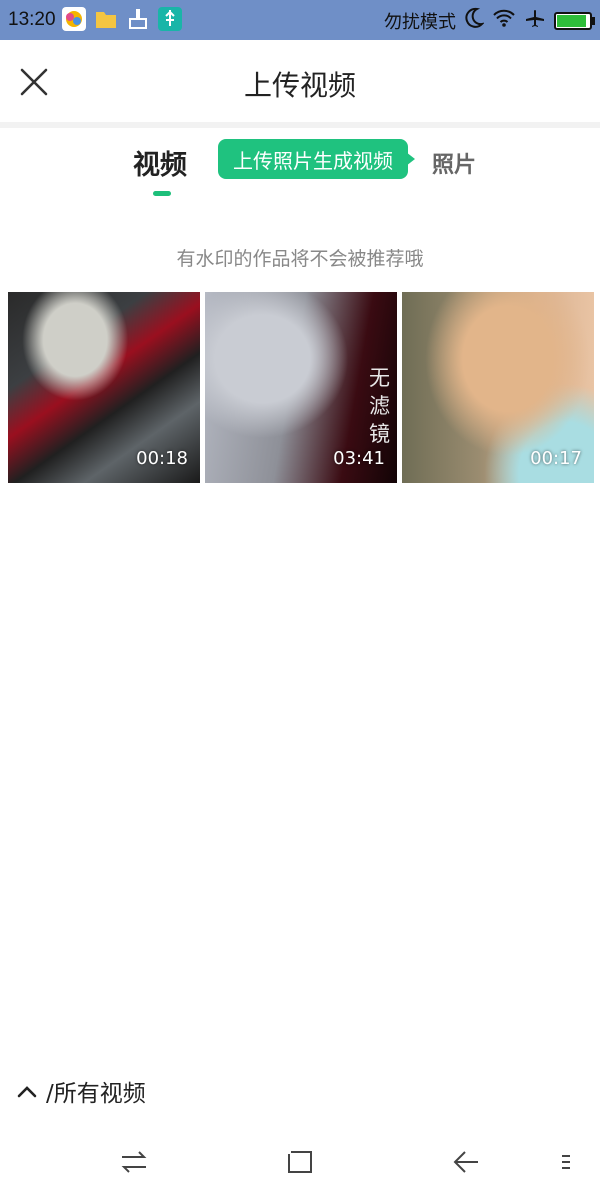 The image size is (600, 1200). What do you see at coordinates (556, 458) in the screenshot?
I see `video-duration: 00:17` at bounding box center [556, 458].